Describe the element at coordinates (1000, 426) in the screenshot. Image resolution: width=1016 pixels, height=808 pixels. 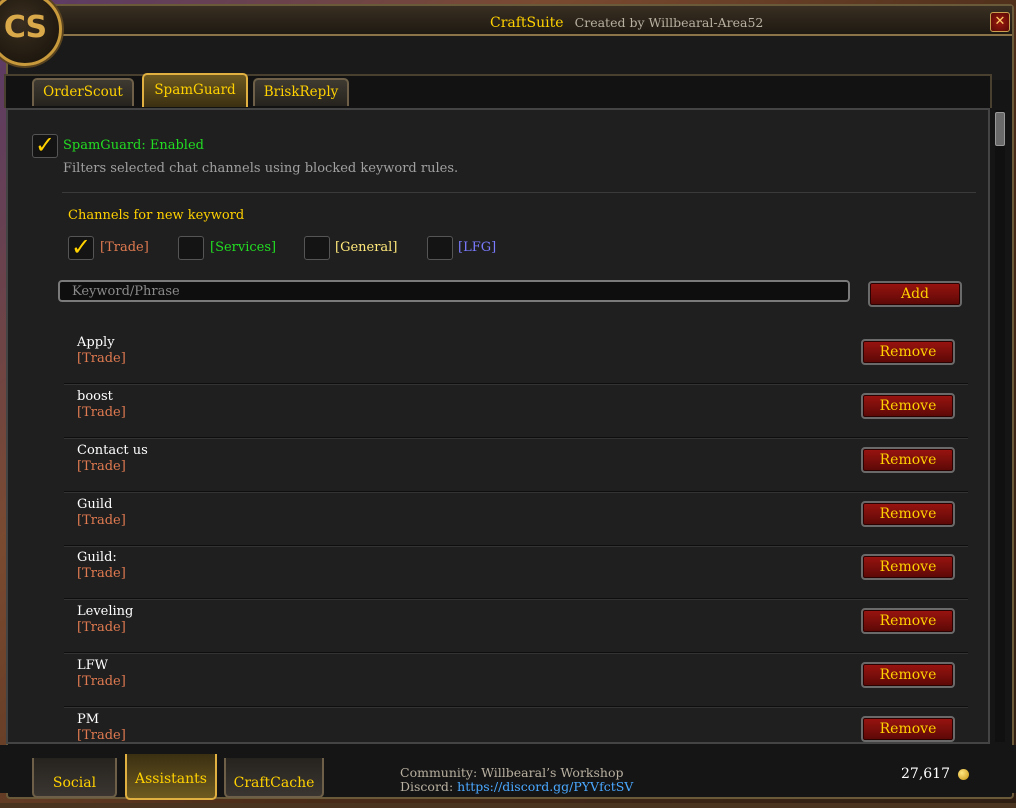
I see `scrollbar` at that location.